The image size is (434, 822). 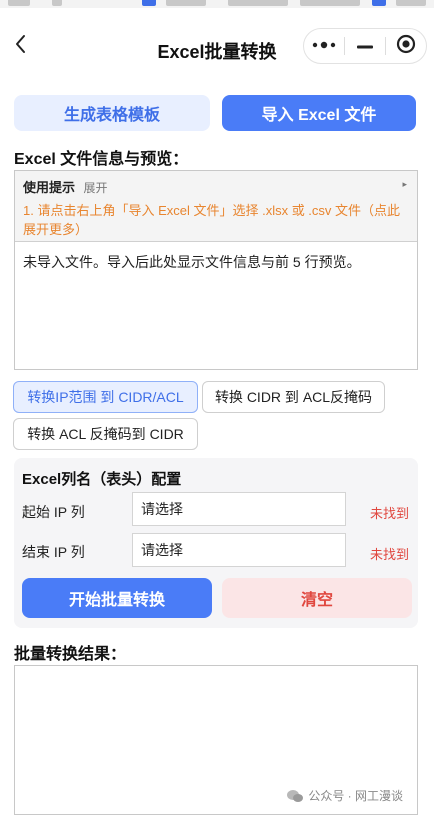 I want to click on file-info-heading: Excel 文件信息与预览：, so click(x=101, y=159).